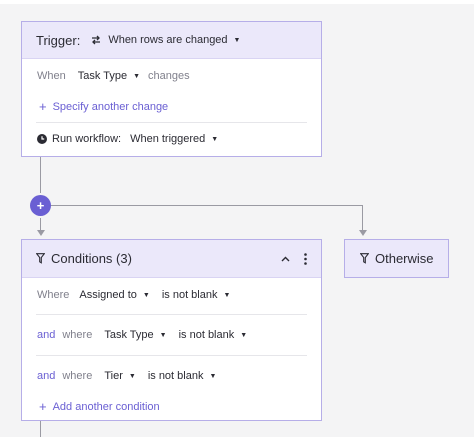 The image size is (474, 437). I want to click on add-condition-label: Add another condition, so click(106, 406).